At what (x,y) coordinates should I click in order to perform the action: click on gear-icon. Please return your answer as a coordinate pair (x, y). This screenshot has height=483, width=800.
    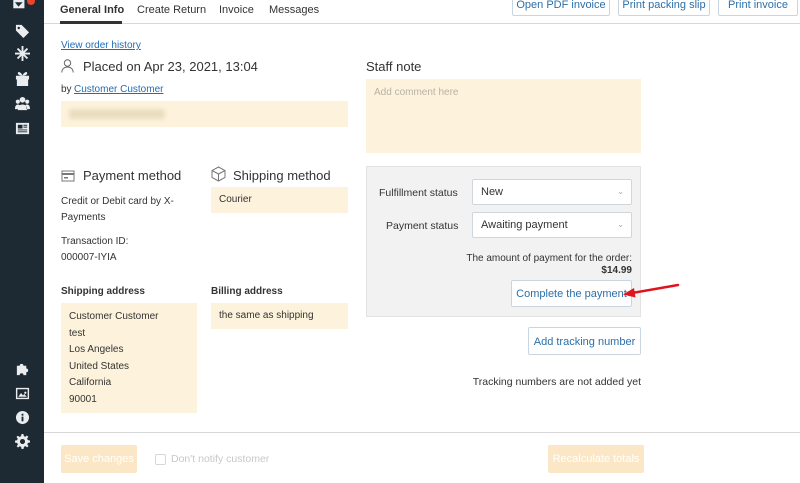
    Looking at the image, I should click on (22, 441).